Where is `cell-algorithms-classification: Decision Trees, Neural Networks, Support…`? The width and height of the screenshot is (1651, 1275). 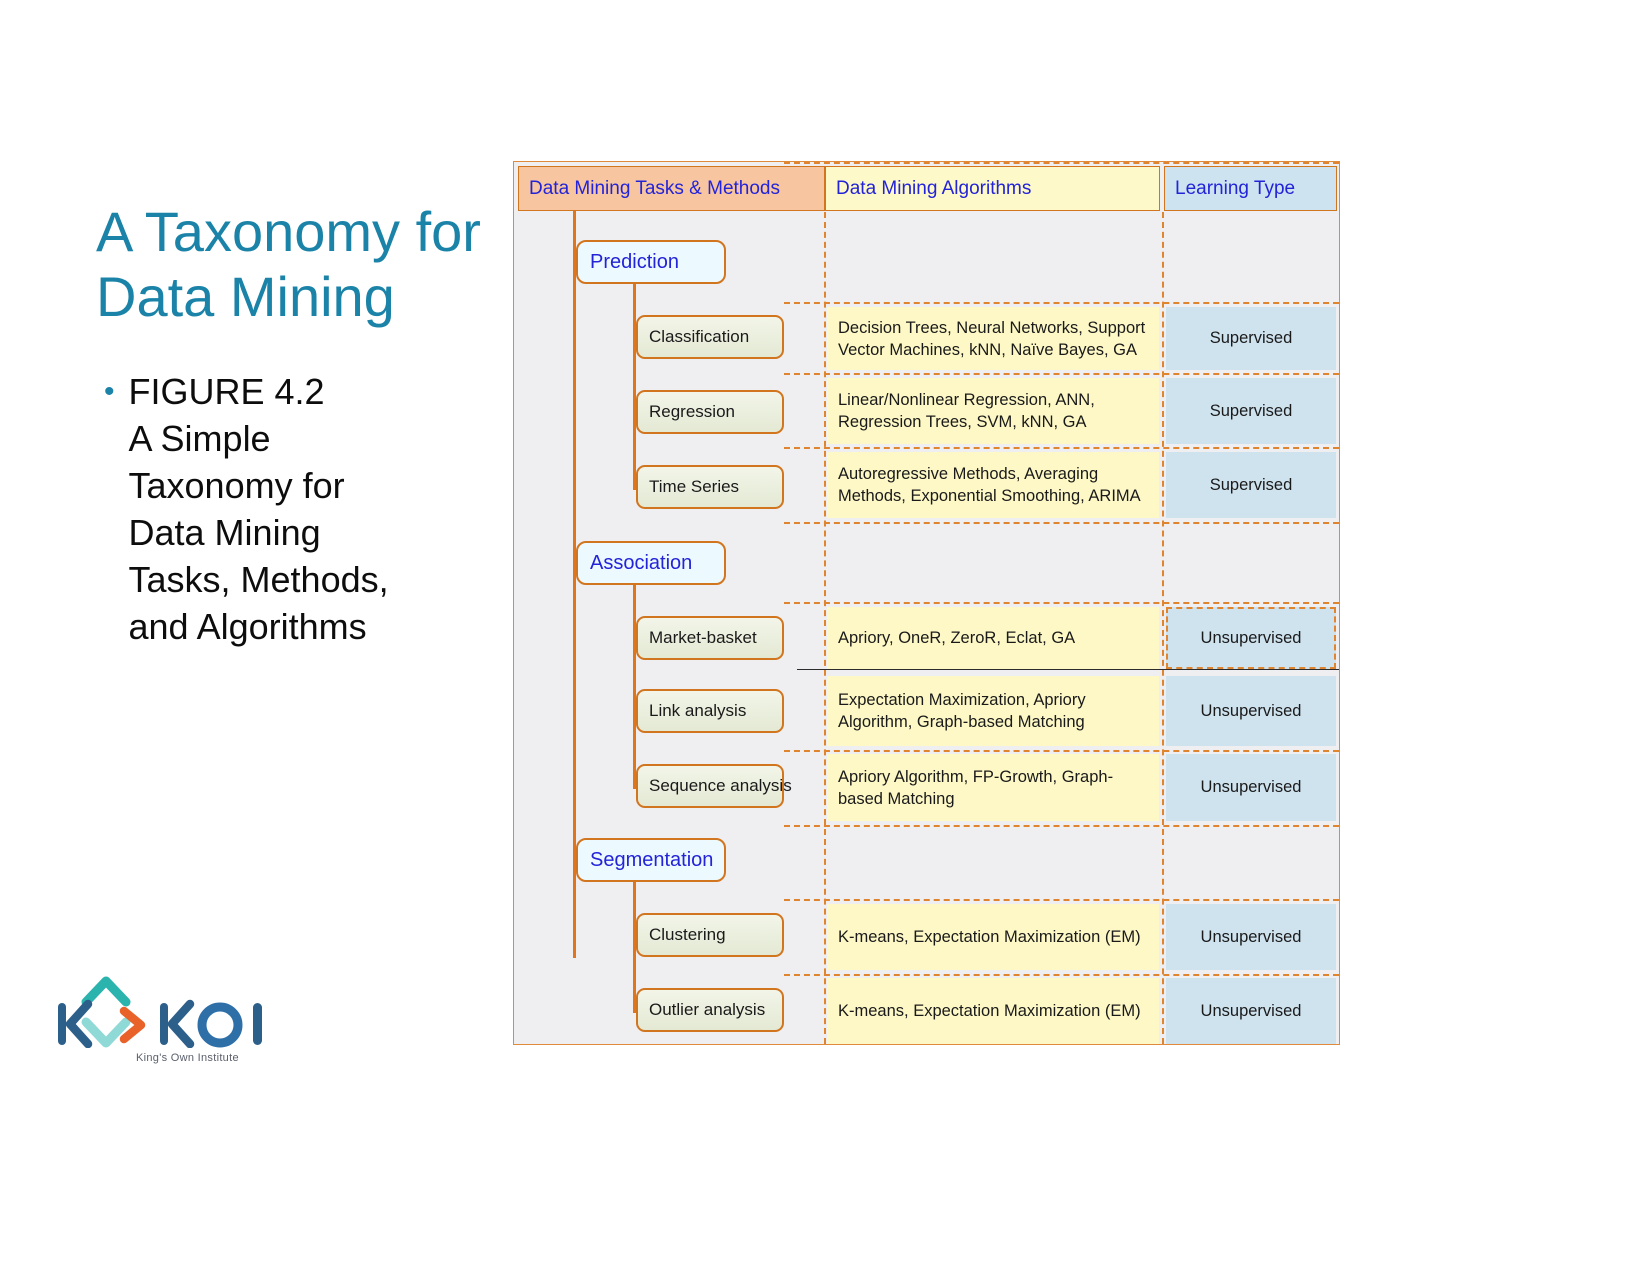 cell-algorithms-classification: Decision Trees, Neural Networks, Support… is located at coordinates (993, 338).